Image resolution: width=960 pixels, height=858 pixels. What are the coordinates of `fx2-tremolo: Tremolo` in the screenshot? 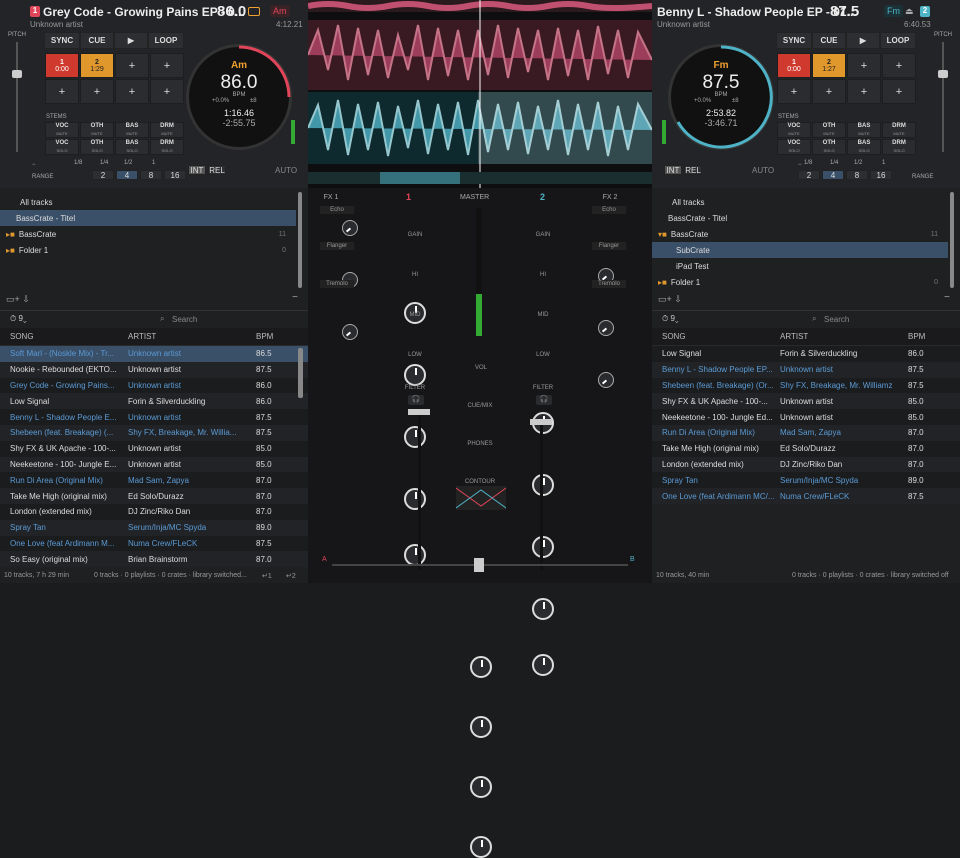 It's located at (609, 284).